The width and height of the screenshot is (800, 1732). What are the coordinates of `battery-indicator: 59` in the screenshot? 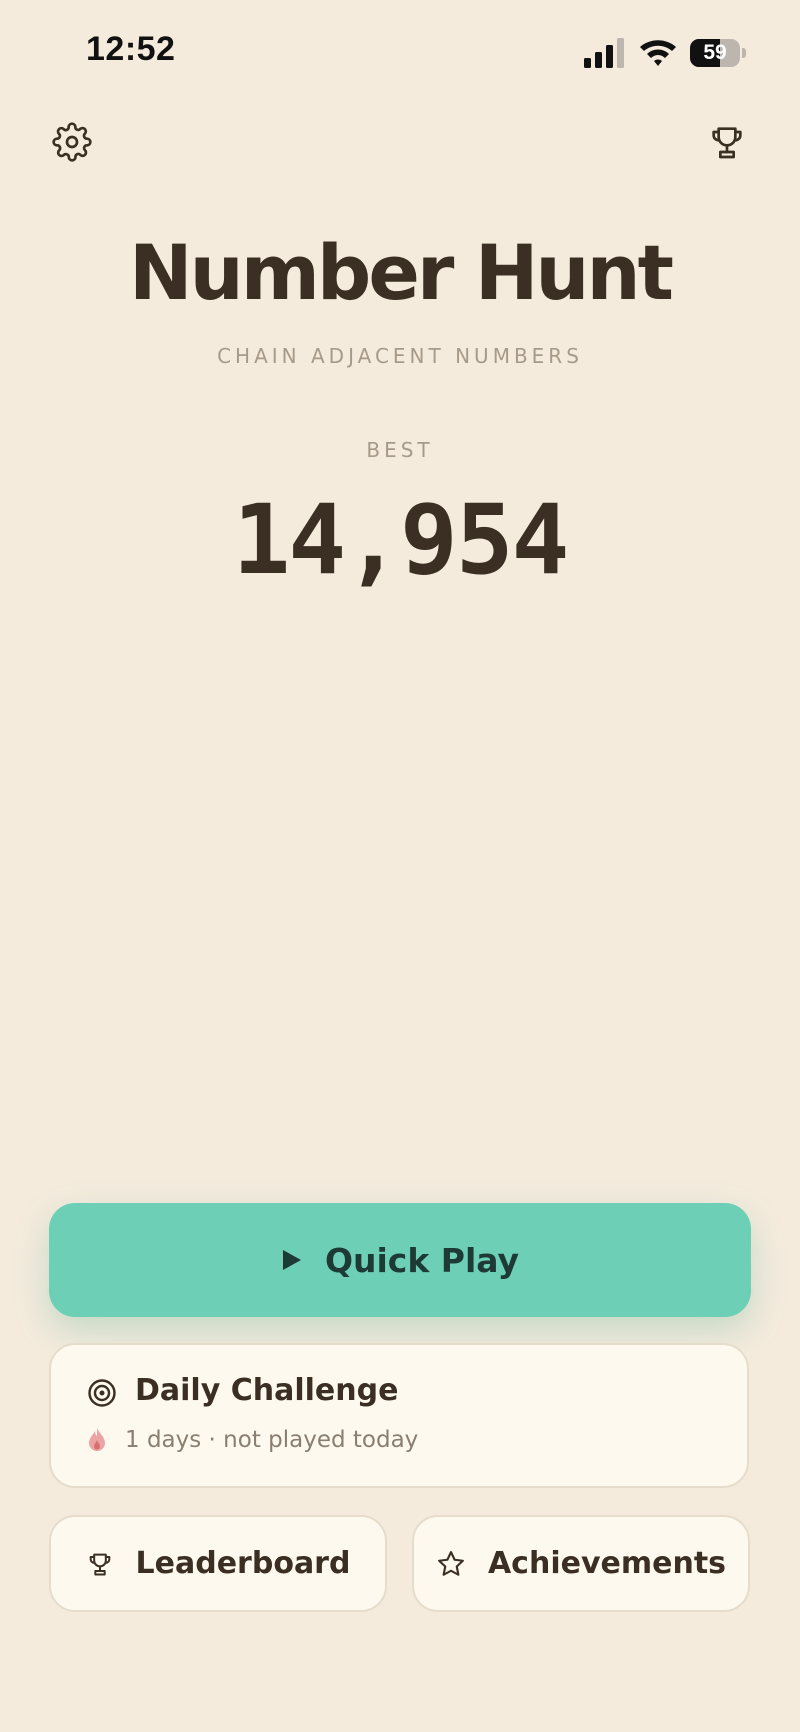 It's located at (718, 53).